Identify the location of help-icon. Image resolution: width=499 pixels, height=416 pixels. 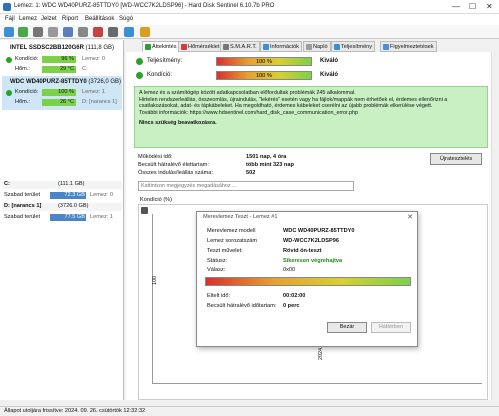
(129, 32).